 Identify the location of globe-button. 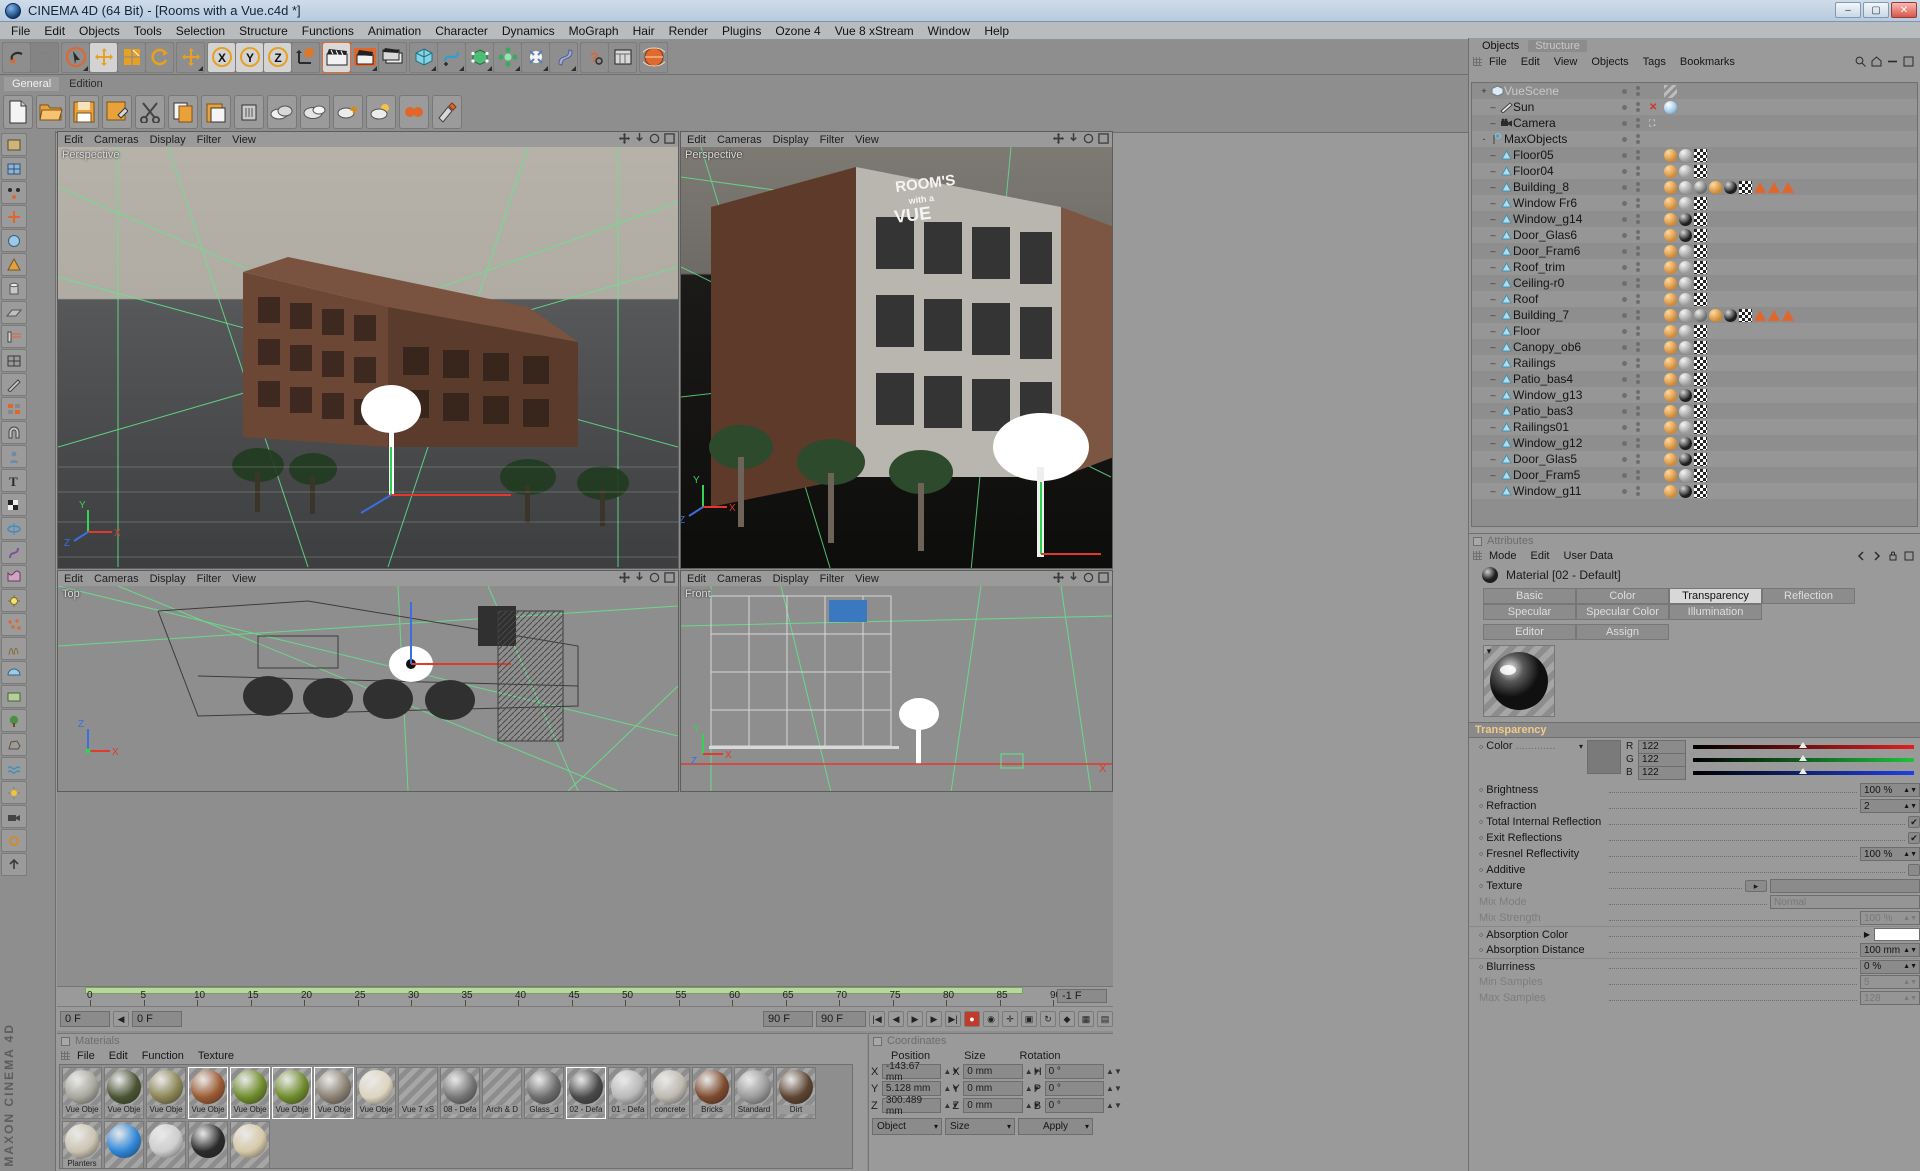
(653, 57).